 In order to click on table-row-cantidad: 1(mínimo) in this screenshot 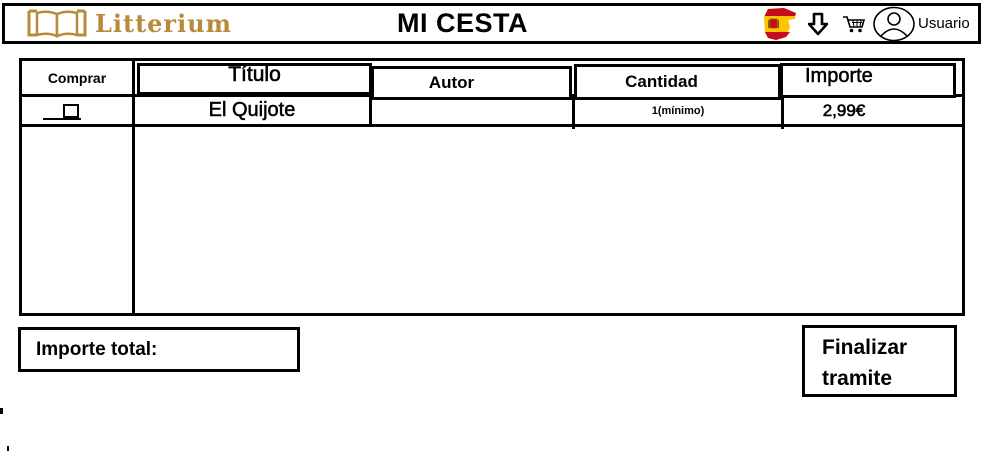, I will do `click(678, 110)`.